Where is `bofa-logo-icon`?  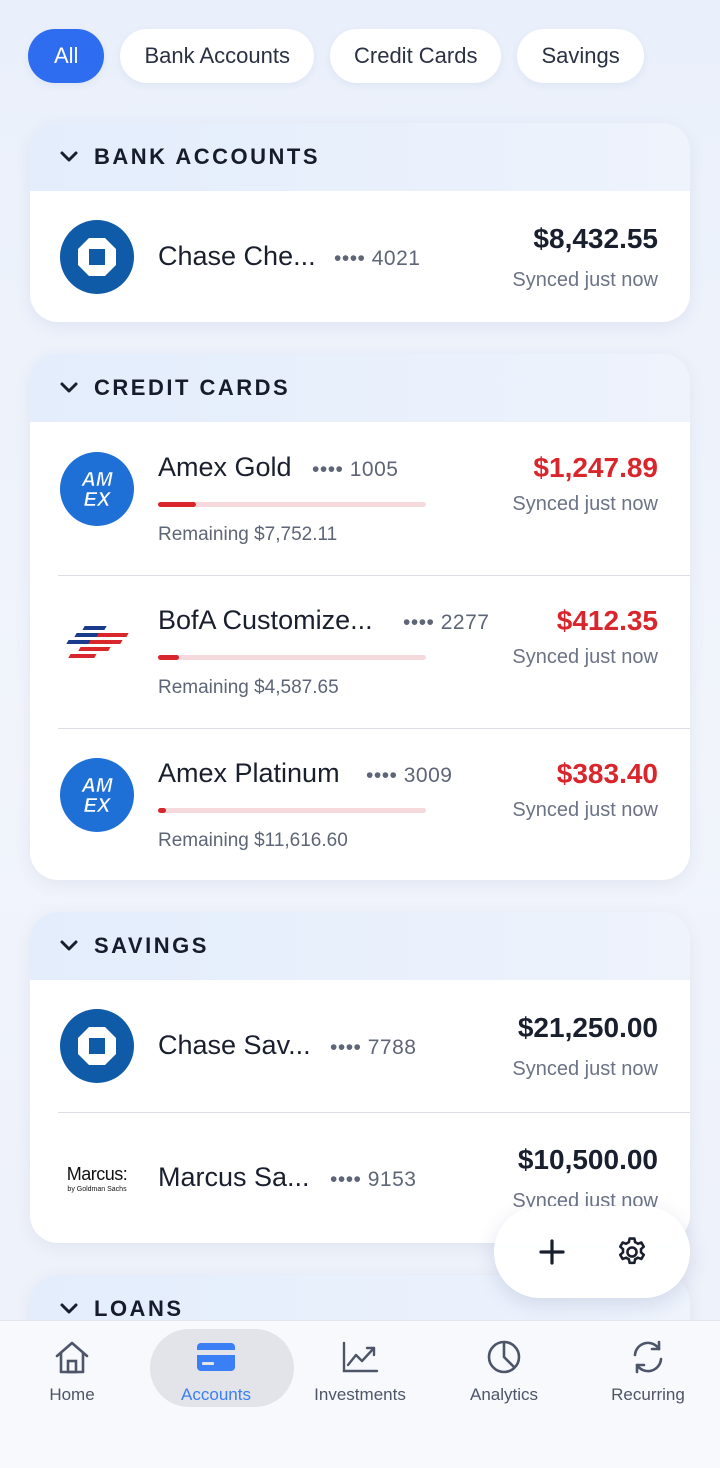 bofa-logo-icon is located at coordinates (97, 642).